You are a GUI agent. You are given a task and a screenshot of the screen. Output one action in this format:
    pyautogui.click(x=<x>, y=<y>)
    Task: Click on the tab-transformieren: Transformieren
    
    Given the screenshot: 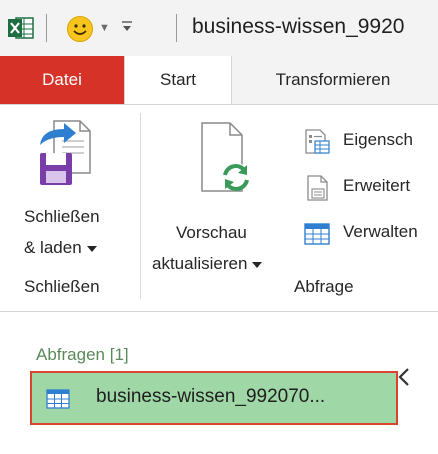 What is the action you would take?
    pyautogui.click(x=333, y=80)
    